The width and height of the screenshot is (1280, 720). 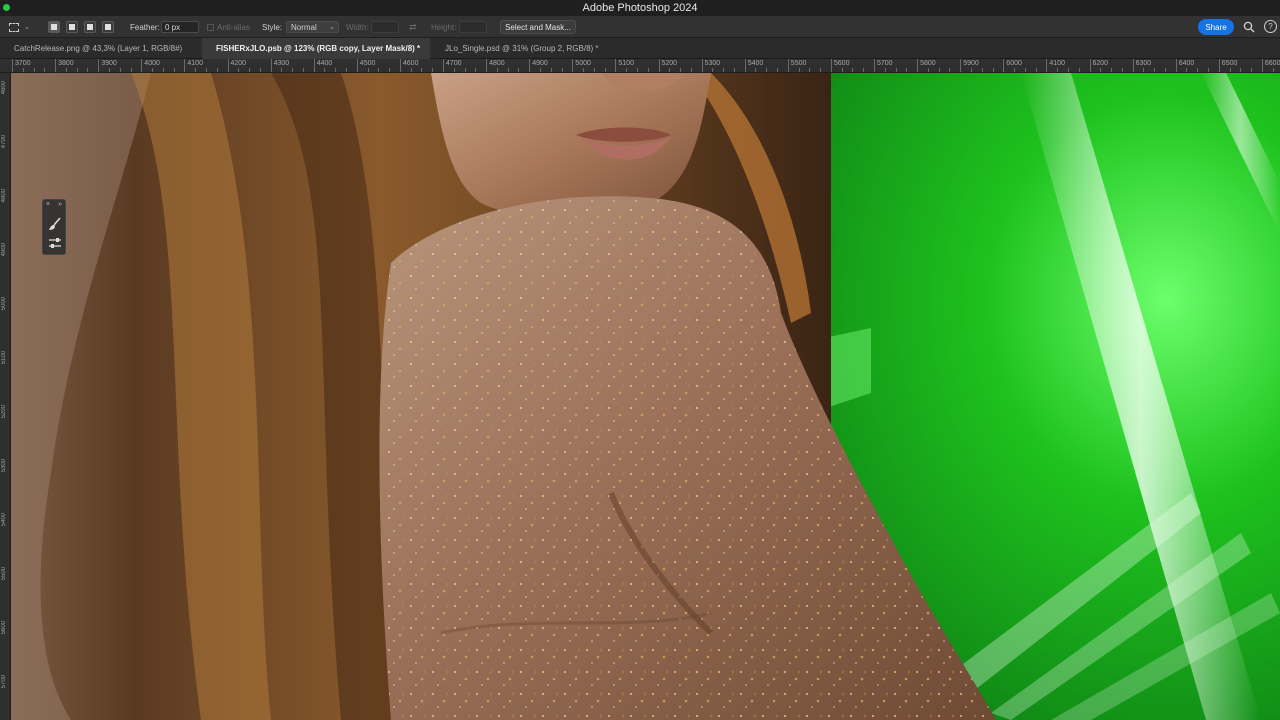 What do you see at coordinates (413, 27) in the screenshot?
I see `swap-icon: ⇄` at bounding box center [413, 27].